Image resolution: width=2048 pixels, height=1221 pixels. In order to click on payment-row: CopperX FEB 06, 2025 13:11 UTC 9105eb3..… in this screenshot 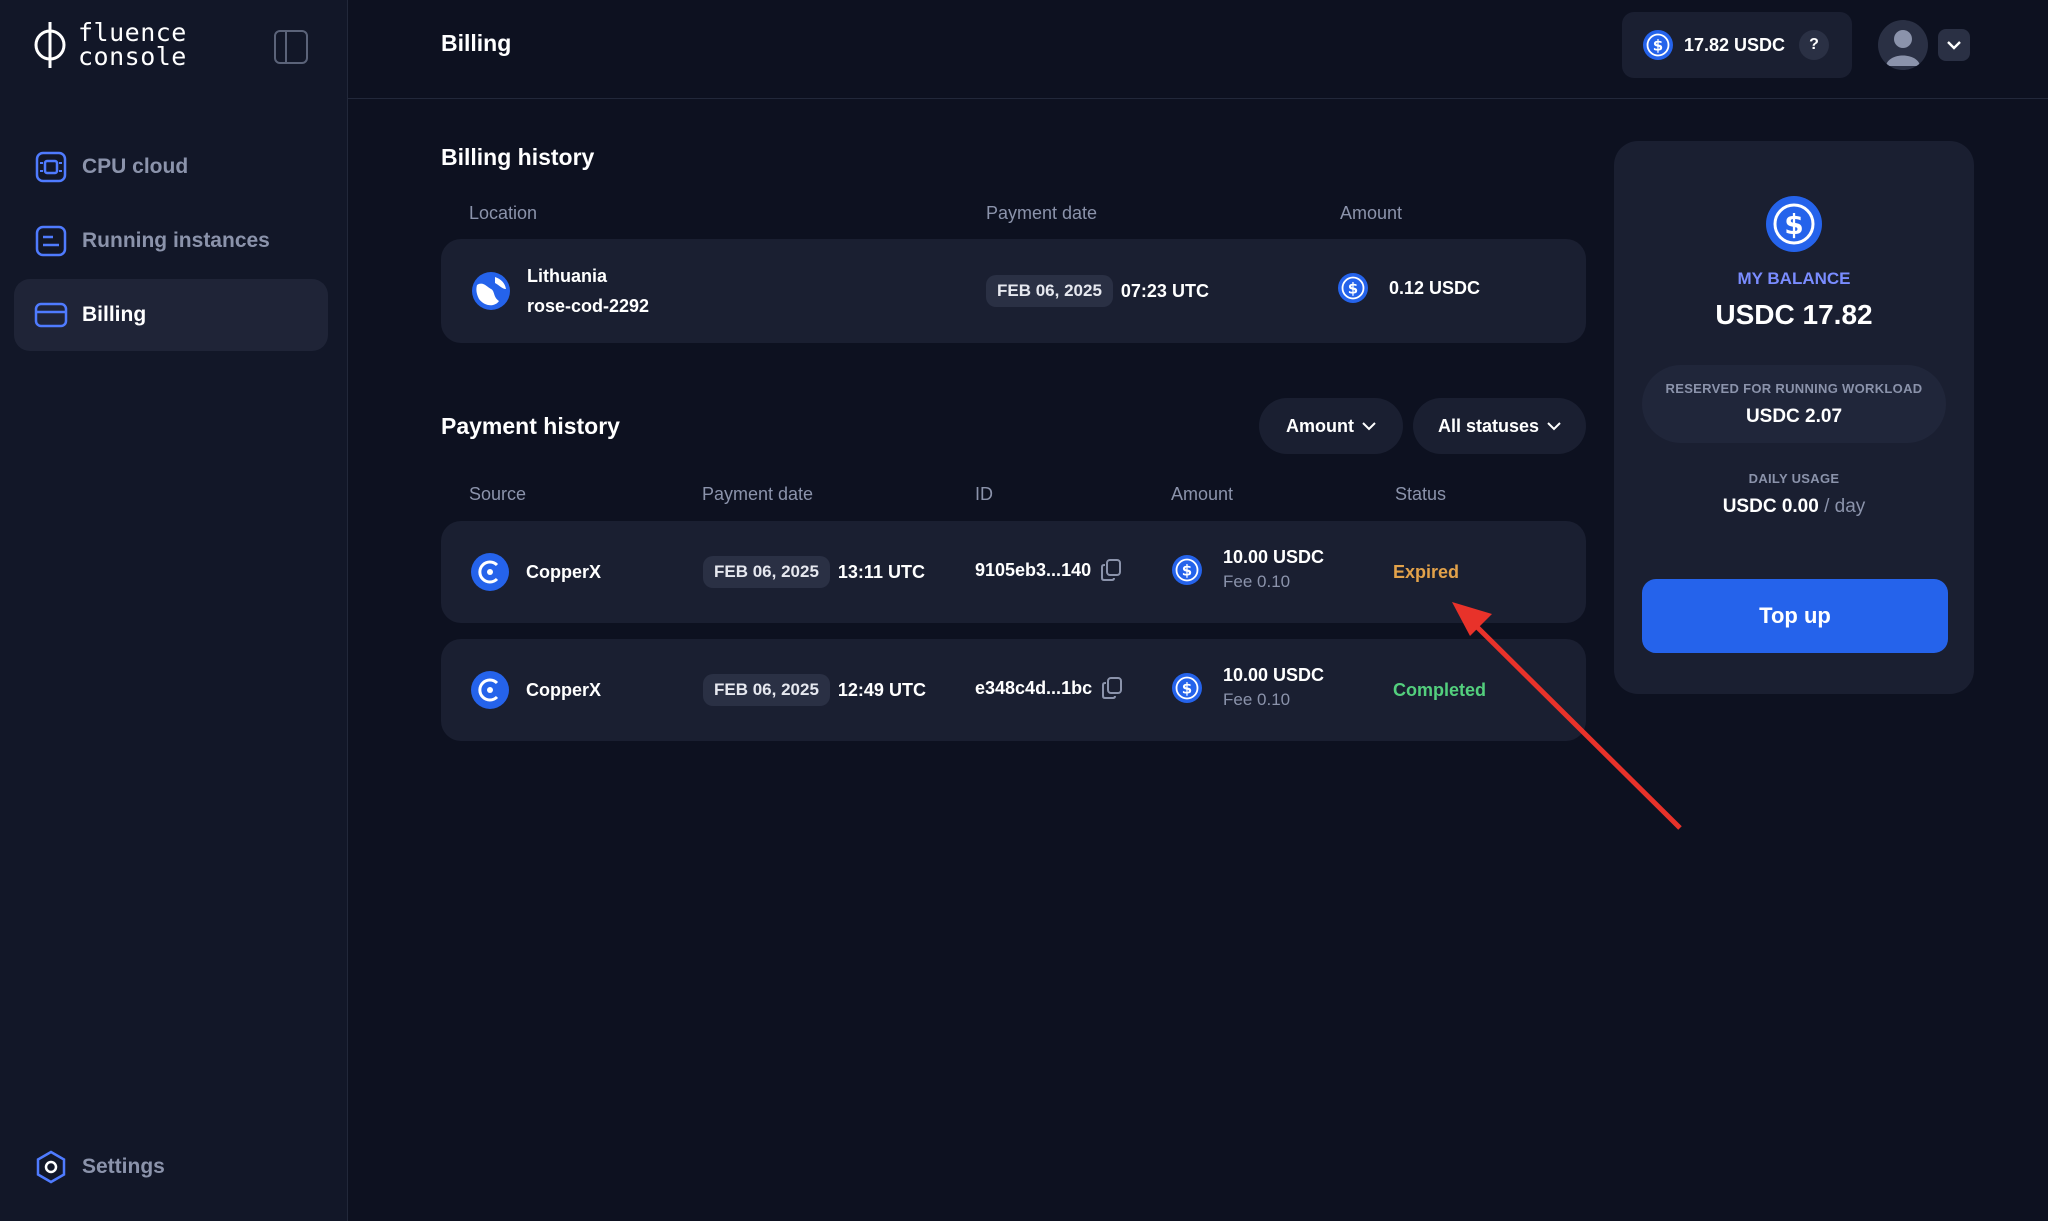, I will do `click(1013, 572)`.